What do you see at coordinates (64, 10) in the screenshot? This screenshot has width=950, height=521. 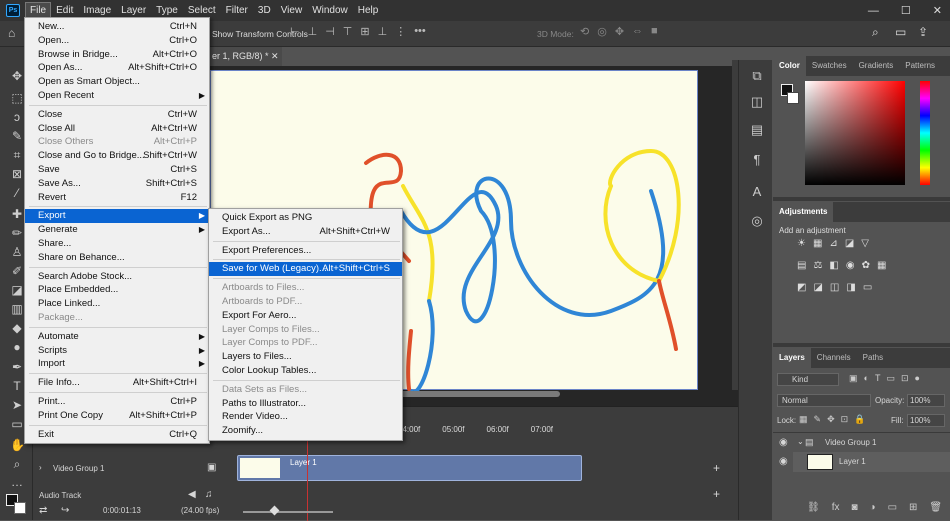 I see `menu-edit: Edit` at bounding box center [64, 10].